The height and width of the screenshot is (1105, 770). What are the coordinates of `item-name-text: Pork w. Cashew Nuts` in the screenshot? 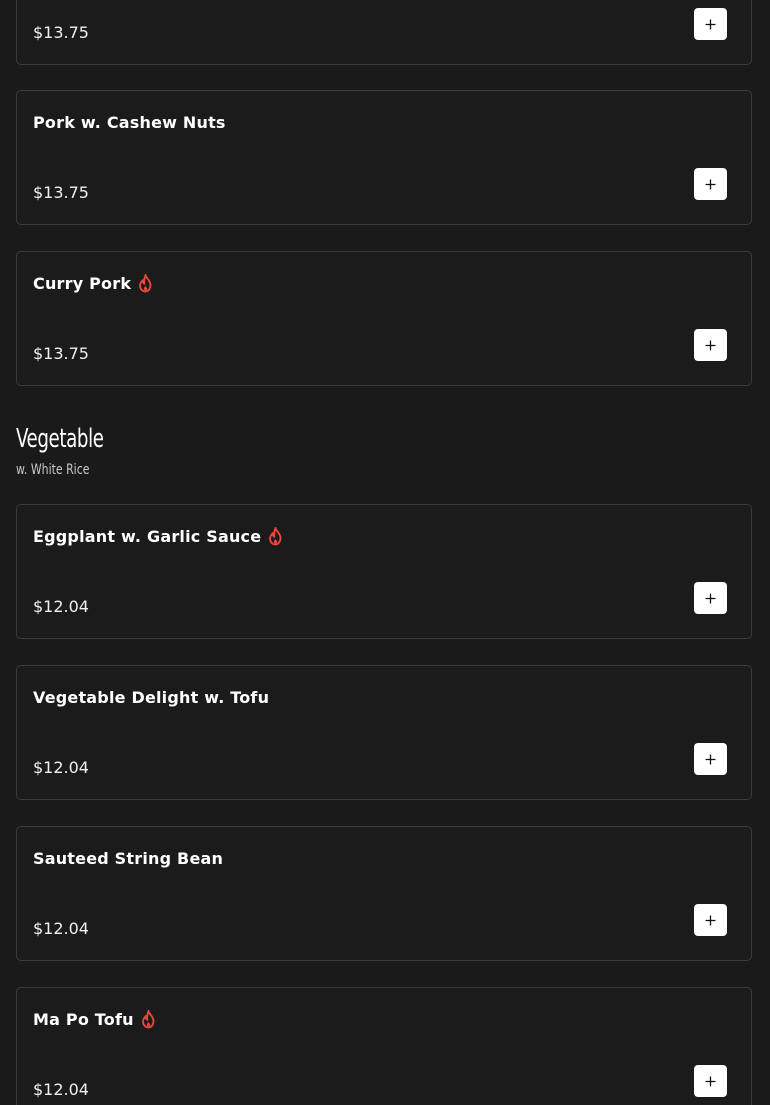 It's located at (129, 122).